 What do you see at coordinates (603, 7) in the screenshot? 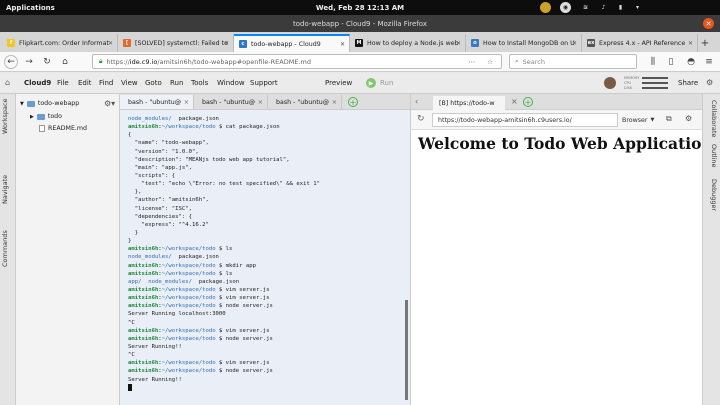
I see `volume-icon: ♪` at bounding box center [603, 7].